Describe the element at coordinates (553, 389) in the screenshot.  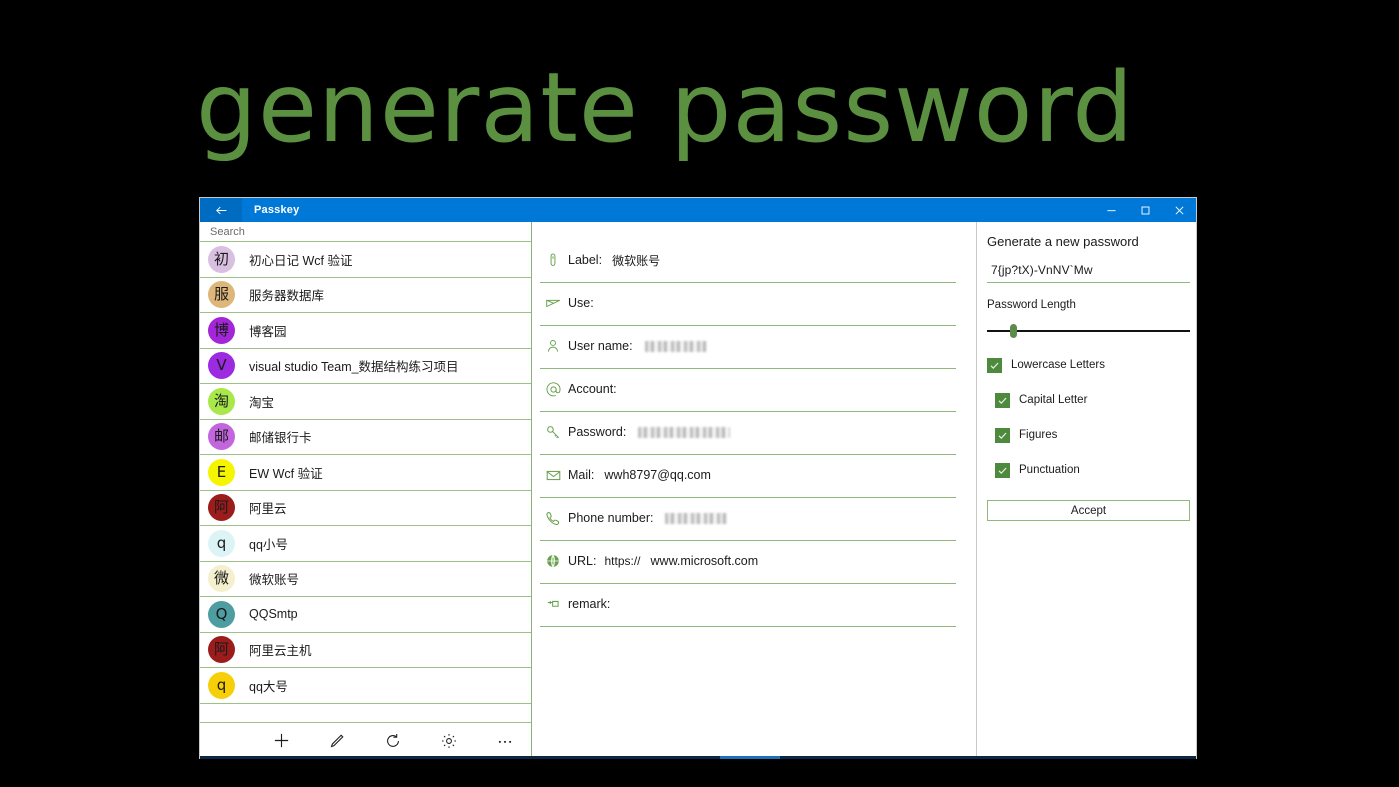
I see `at-sign-icon` at that location.